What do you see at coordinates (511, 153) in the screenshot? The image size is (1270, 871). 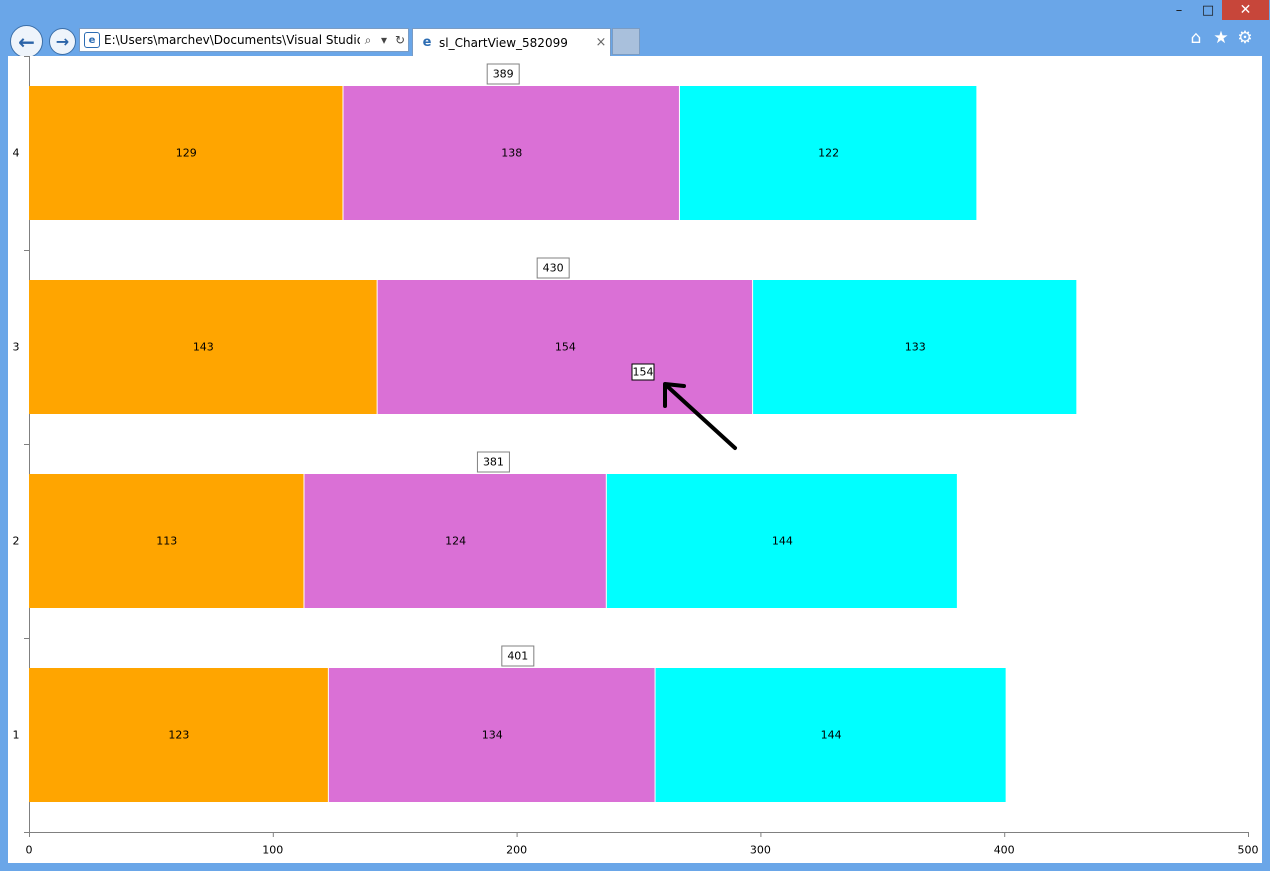 I see `bar-value-label: 138` at bounding box center [511, 153].